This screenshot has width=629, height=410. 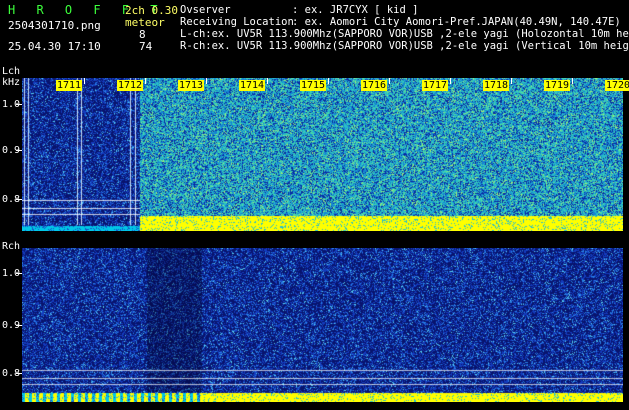 What do you see at coordinates (496, 85) in the screenshot?
I see `time-tick-label: 1718` at bounding box center [496, 85].